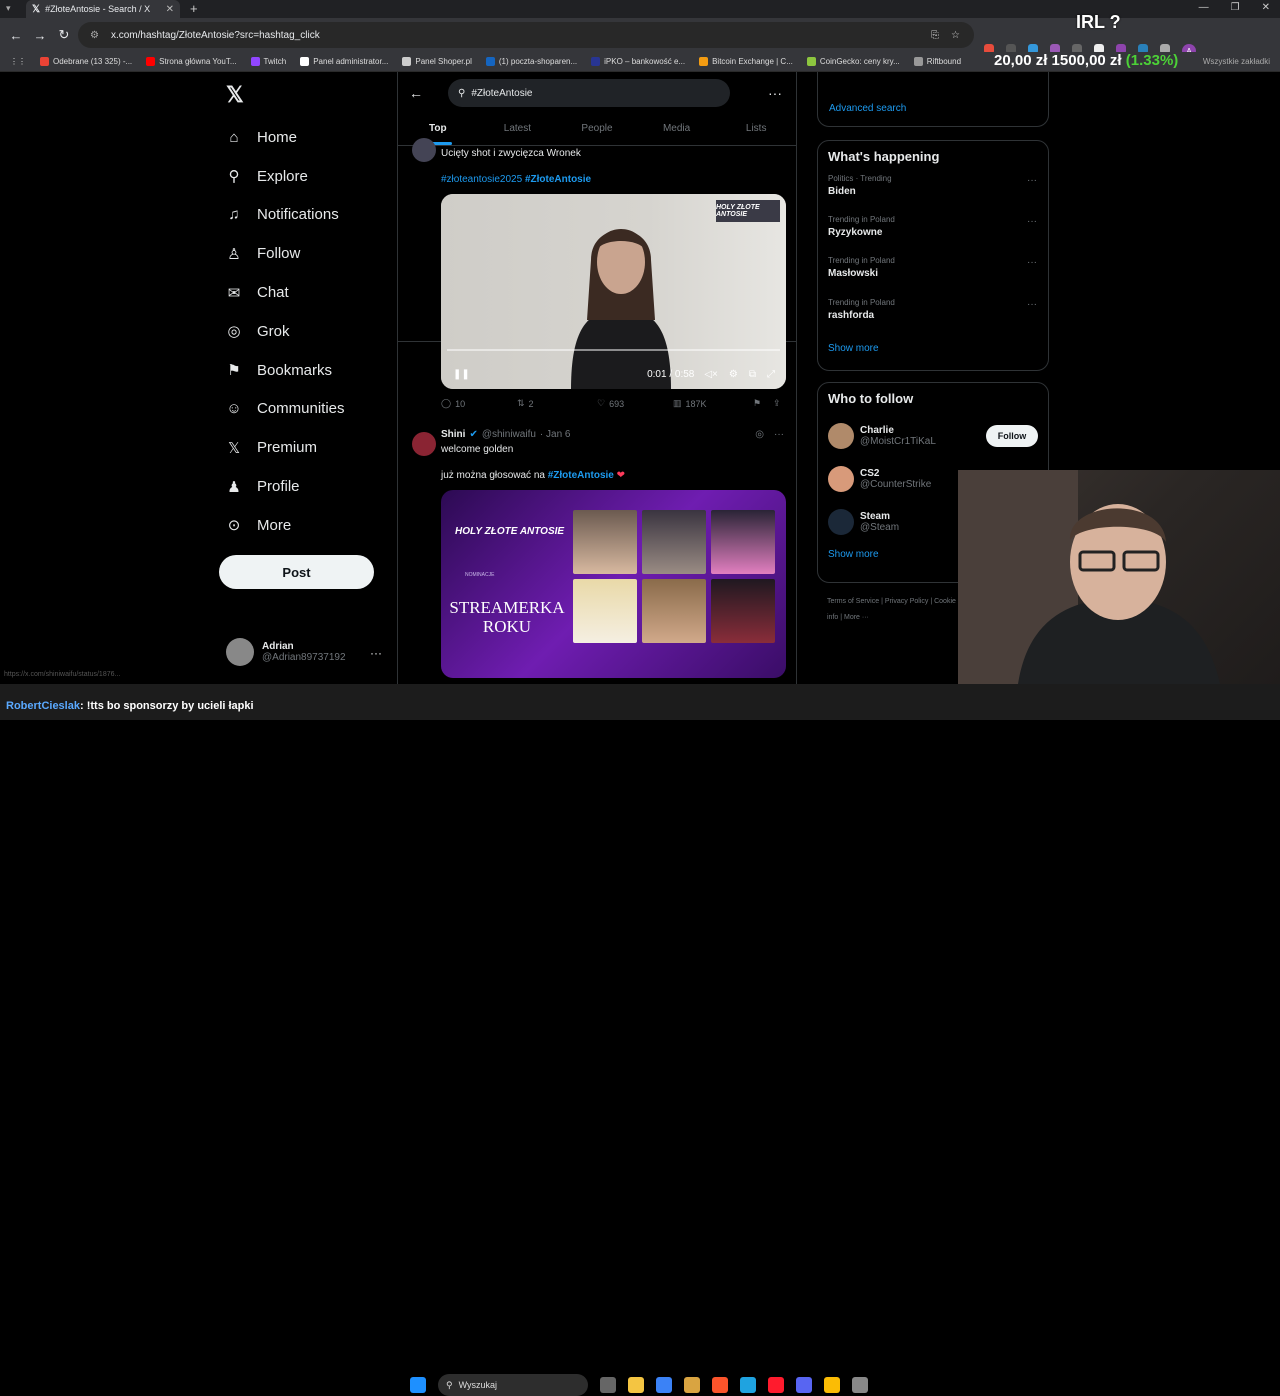 The height and width of the screenshot is (1396, 1280). I want to click on folder-icon, so click(636, 1385).